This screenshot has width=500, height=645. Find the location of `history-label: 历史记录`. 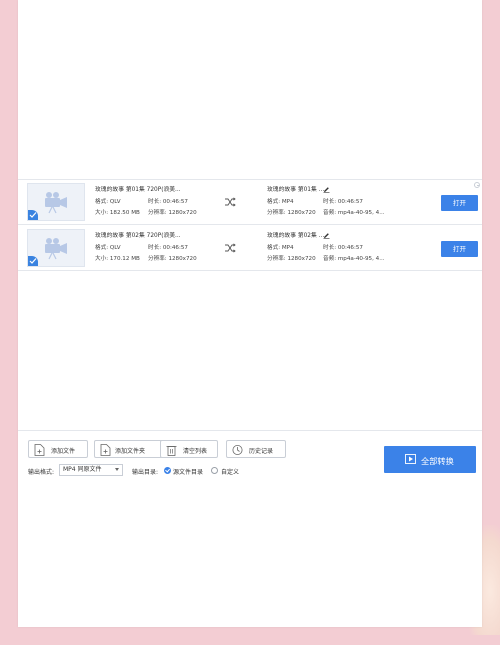

history-label: 历史记录 is located at coordinates (261, 451).